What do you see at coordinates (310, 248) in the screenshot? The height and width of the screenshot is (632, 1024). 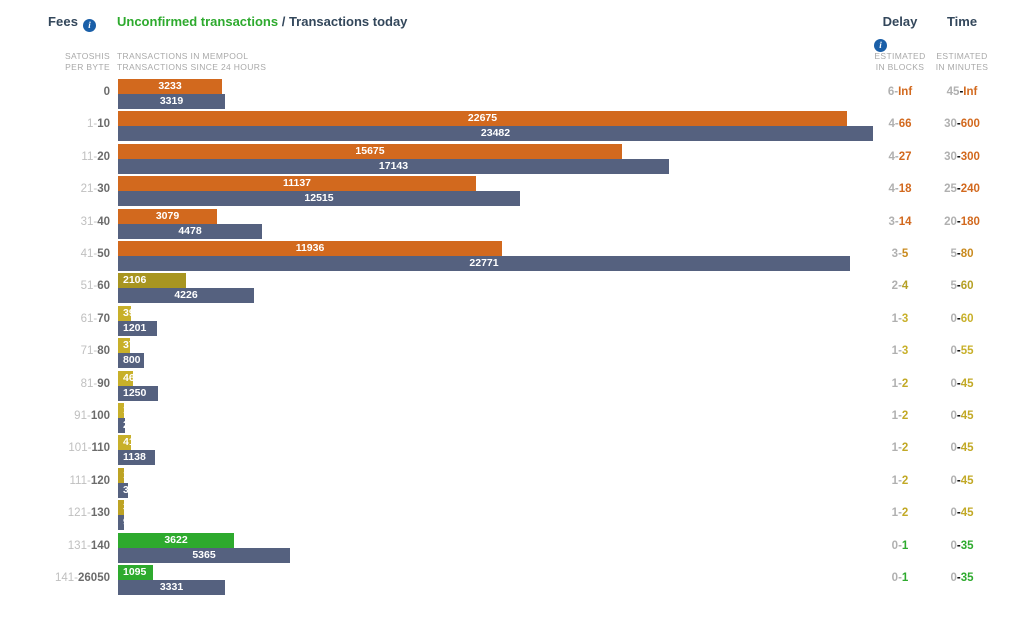 I see `mempool-bar: 11936` at bounding box center [310, 248].